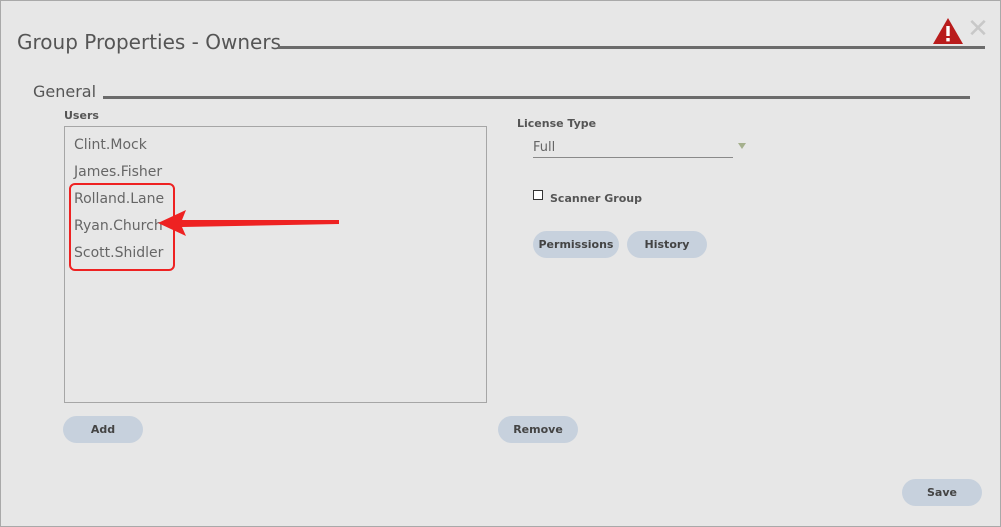 The image size is (1001, 527). Describe the element at coordinates (538, 429) in the screenshot. I see `remove-button: Remove` at that location.